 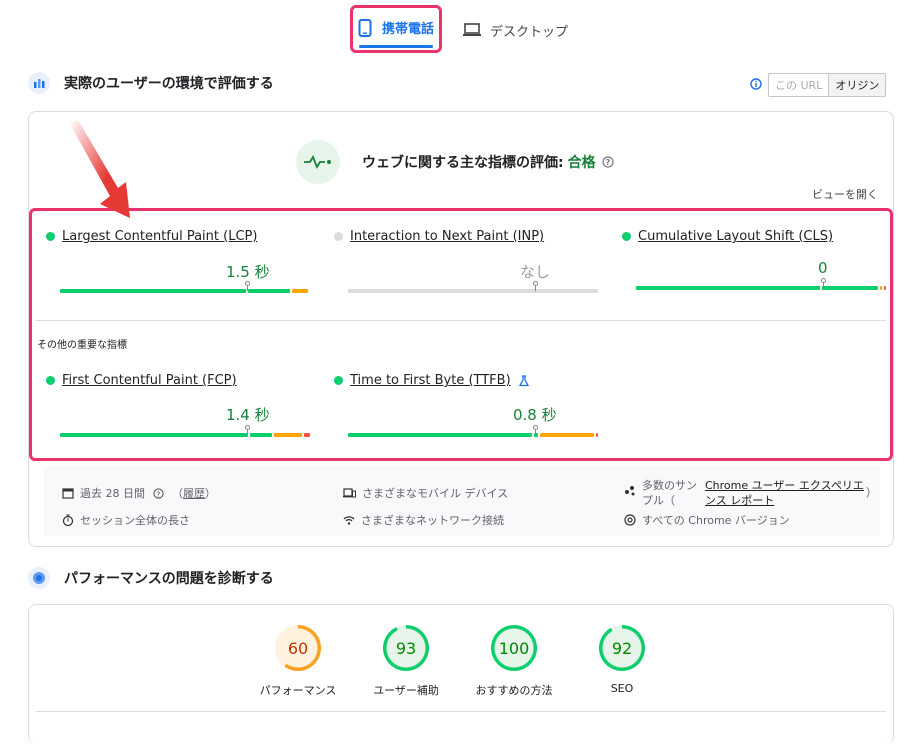 I want to click on score-gauge-ring: 60, so click(x=298, y=648).